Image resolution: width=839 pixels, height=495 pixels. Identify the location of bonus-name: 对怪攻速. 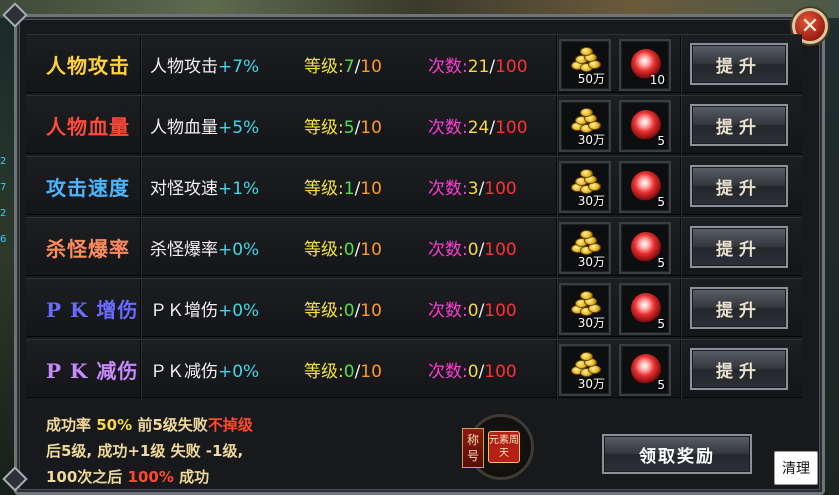
(184, 189).